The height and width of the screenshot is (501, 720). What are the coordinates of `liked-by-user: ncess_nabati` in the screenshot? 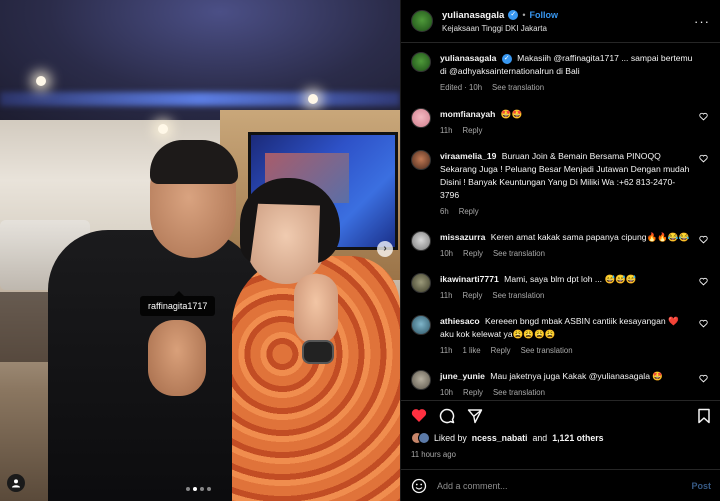 It's located at (500, 438).